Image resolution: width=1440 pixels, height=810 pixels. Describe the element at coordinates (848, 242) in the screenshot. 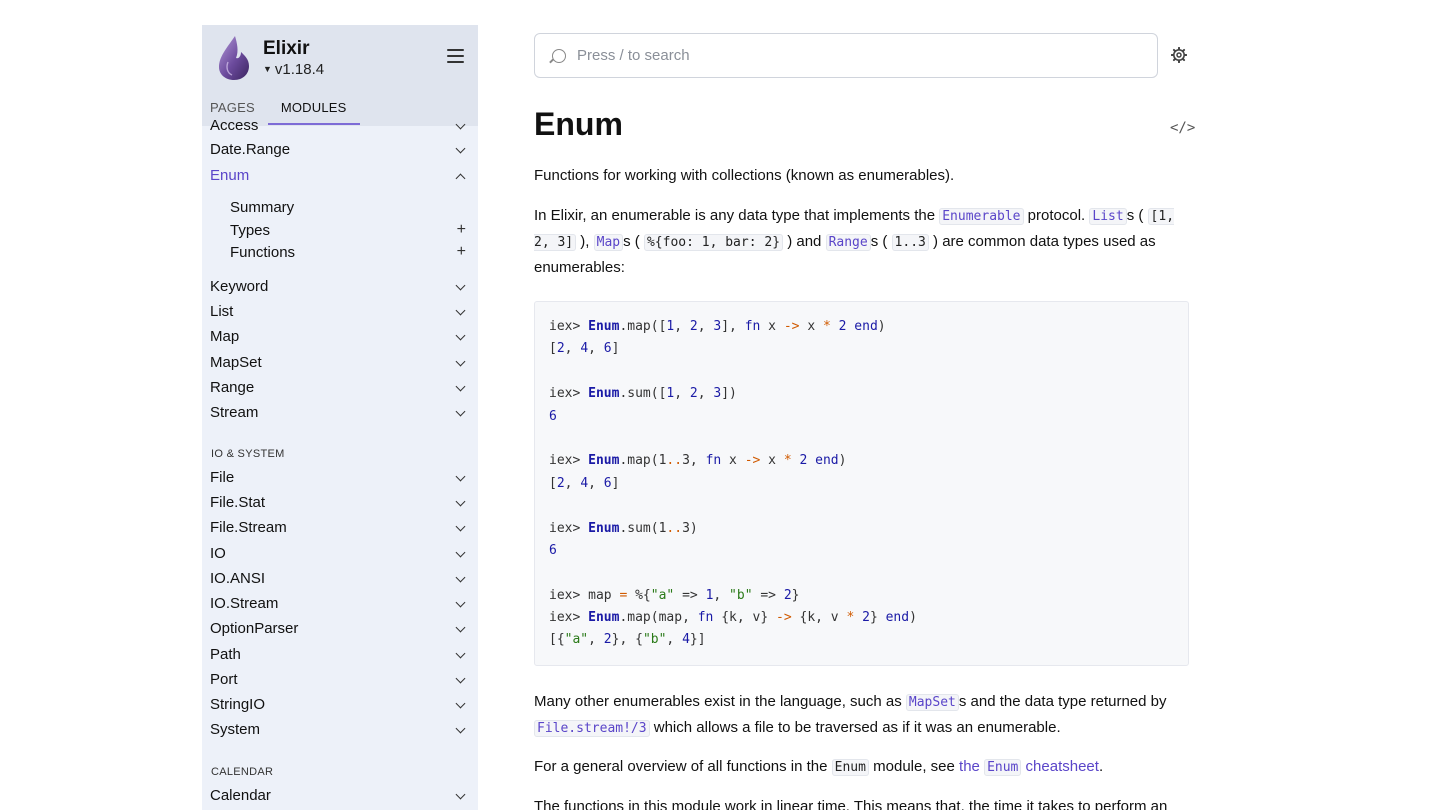

I see `link-range: Range` at that location.